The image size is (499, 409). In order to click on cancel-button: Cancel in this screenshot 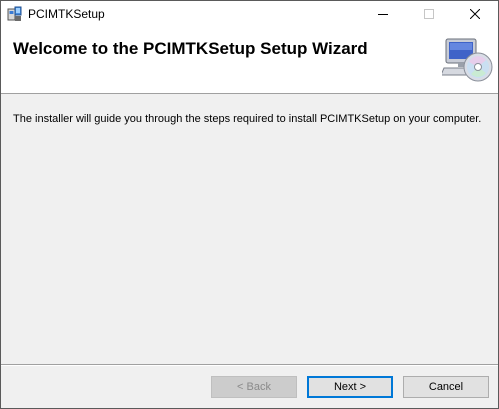, I will do `click(446, 387)`.